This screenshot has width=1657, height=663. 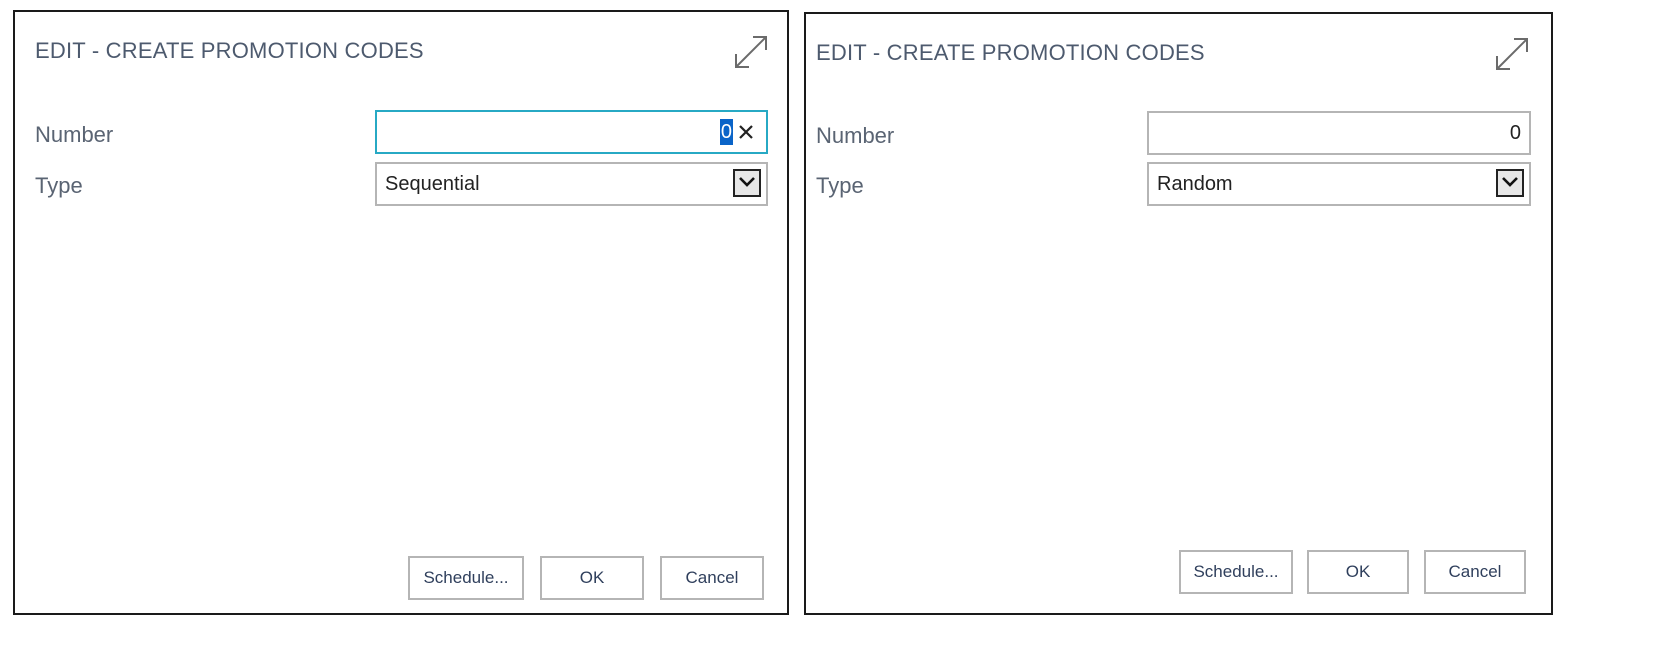 What do you see at coordinates (571, 184) in the screenshot?
I see `type-select: Sequential` at bounding box center [571, 184].